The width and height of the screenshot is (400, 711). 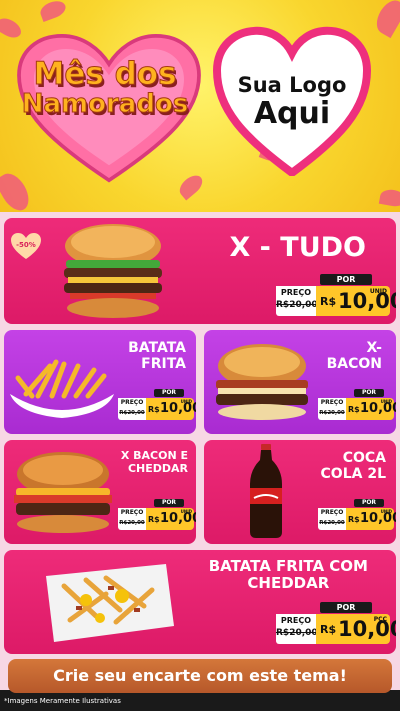 What do you see at coordinates (292, 85) in the screenshot?
I see `logo-line-1: Sua Logo` at bounding box center [292, 85].